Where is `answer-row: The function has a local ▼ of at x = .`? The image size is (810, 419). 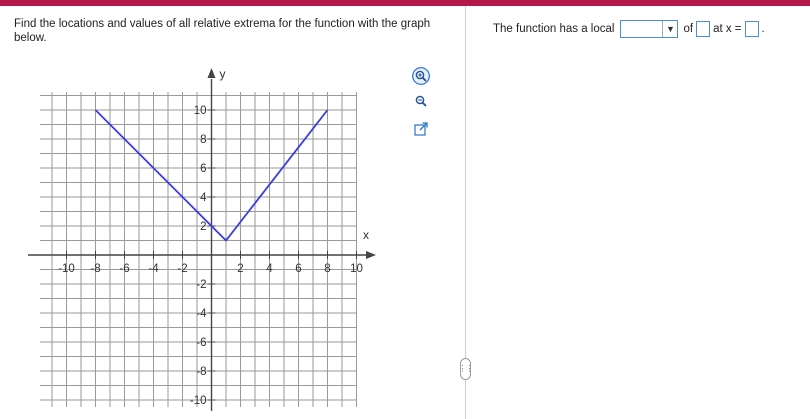
answer-row: The function has a local ▼ of at x = . is located at coordinates (629, 29).